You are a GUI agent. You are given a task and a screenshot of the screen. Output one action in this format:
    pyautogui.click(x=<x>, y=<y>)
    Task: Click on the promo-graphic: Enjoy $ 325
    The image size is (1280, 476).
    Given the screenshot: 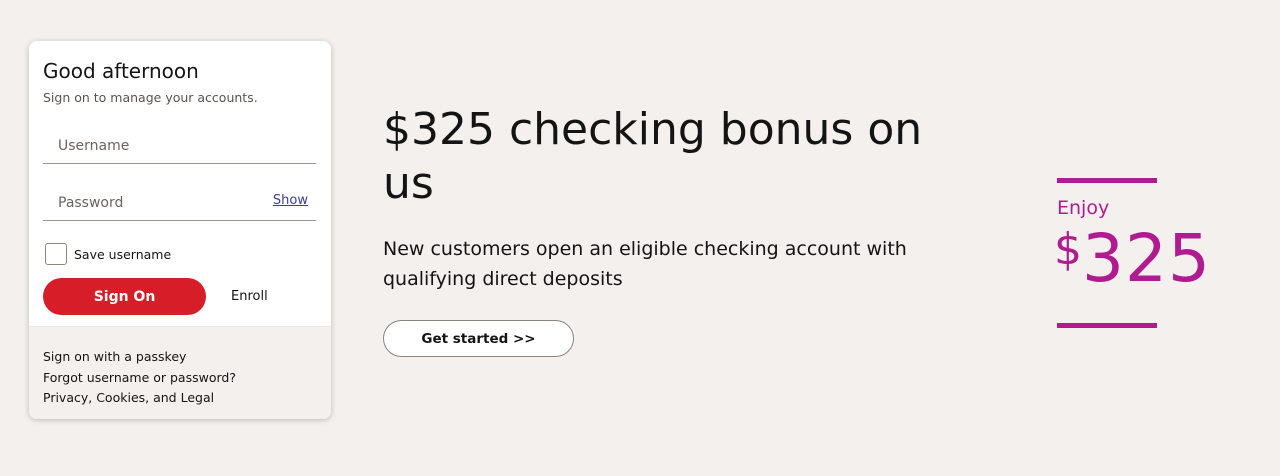 What is the action you would take?
    pyautogui.click(x=1135, y=254)
    